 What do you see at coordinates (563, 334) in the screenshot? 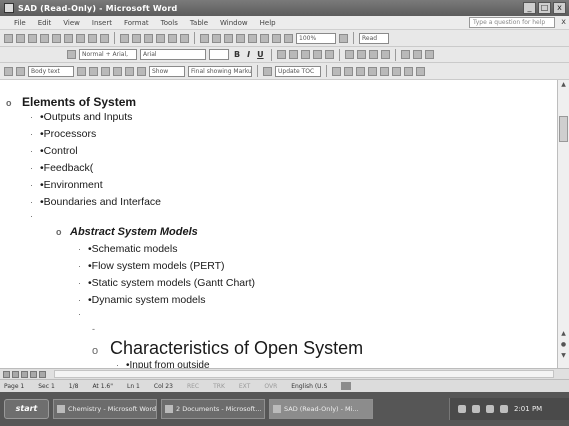
I see `prev-page-icon: ▲` at bounding box center [563, 334].